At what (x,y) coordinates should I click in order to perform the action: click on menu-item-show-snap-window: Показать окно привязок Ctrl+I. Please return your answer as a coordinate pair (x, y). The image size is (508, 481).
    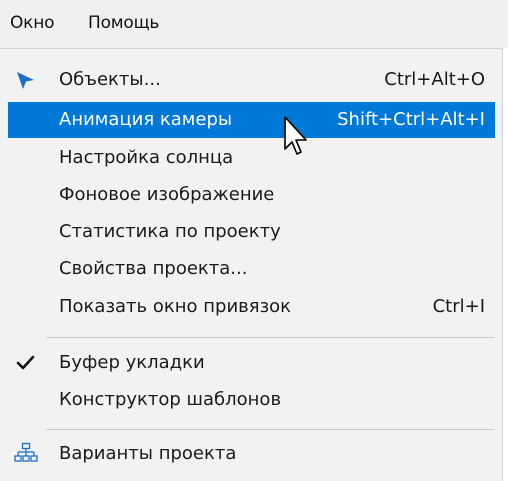
    Looking at the image, I should click on (251, 307).